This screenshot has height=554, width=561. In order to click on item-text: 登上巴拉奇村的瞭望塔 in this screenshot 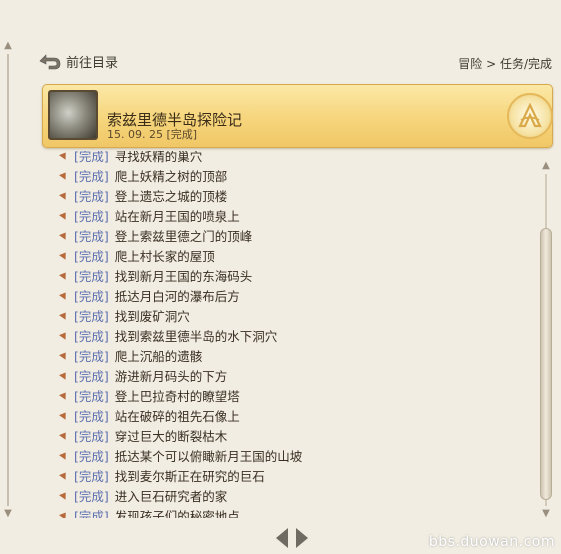, I will do `click(177, 396)`.